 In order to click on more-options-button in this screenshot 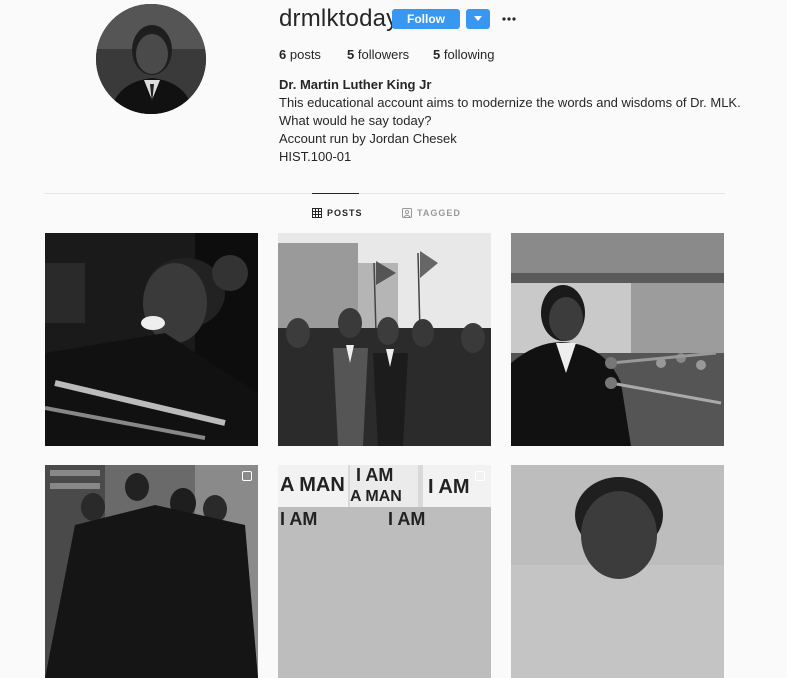, I will do `click(509, 19)`.